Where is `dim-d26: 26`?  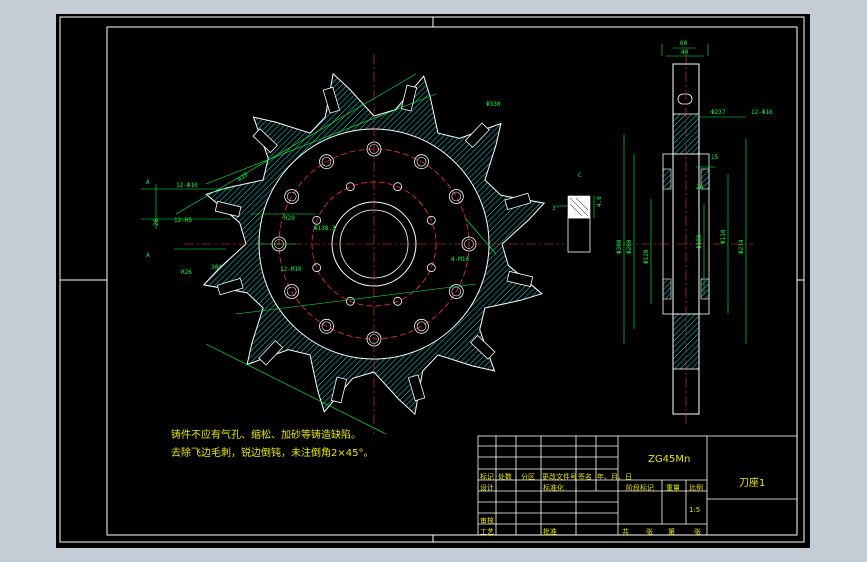 dim-d26: 26 is located at coordinates (156, 222).